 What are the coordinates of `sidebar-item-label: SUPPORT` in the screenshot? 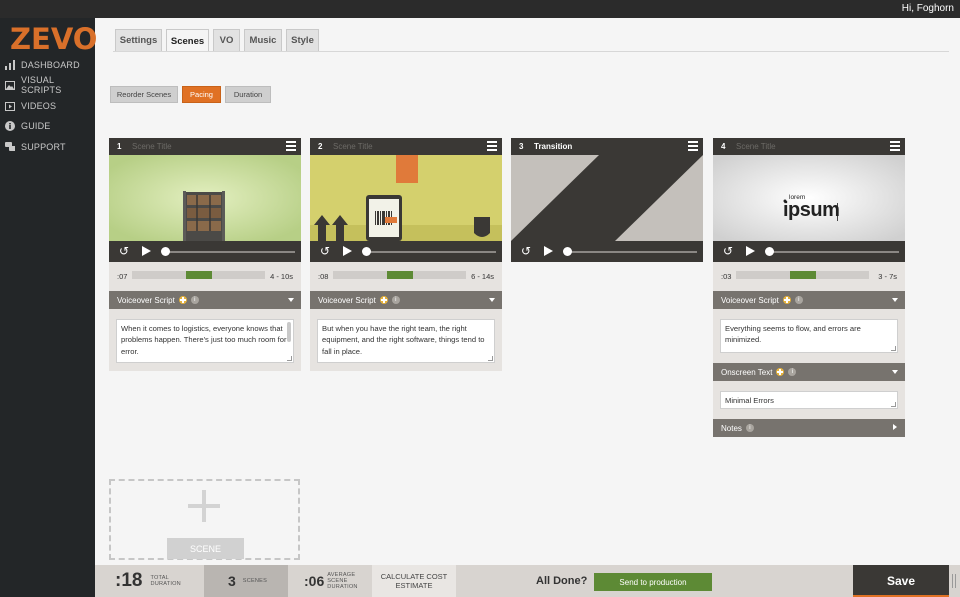 It's located at (43, 147).